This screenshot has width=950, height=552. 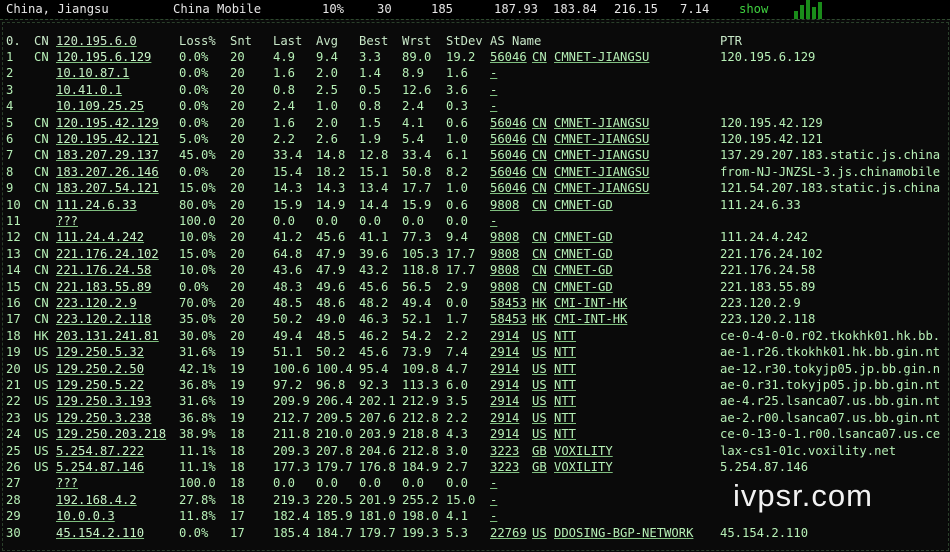 What do you see at coordinates (107, 171) in the screenshot?
I see `host-cell: 183.207.26.146` at bounding box center [107, 171].